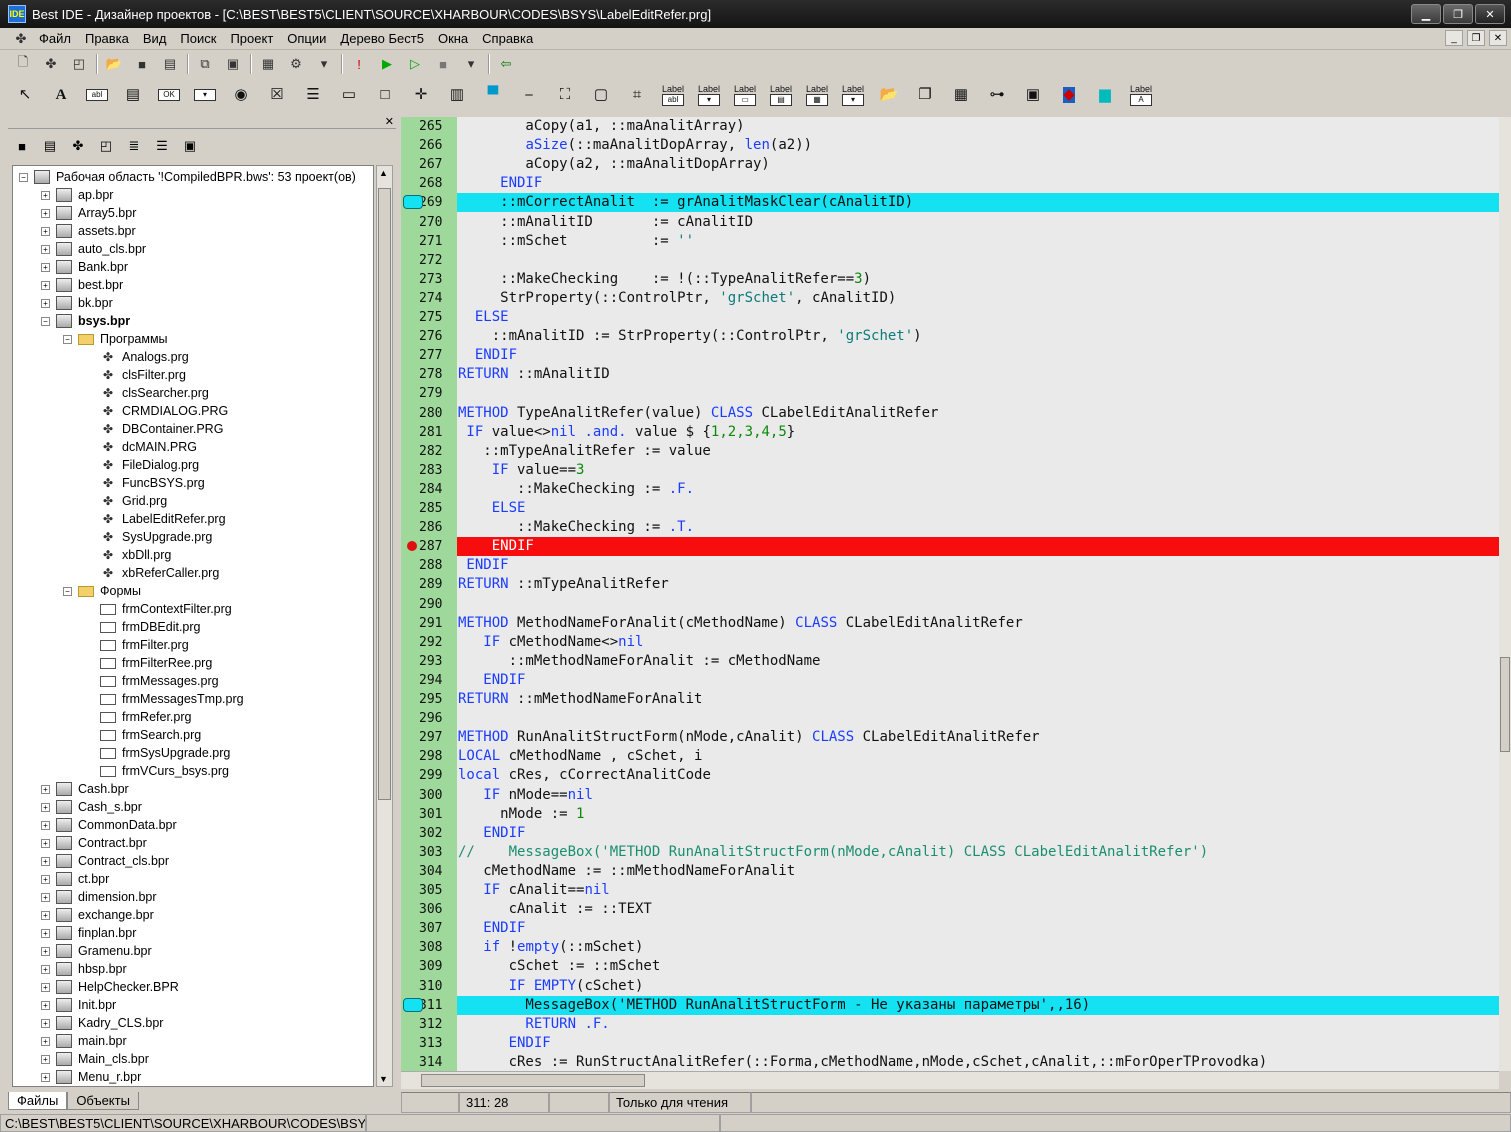 This screenshot has width=1511, height=1132. Describe the element at coordinates (96, 951) in the screenshot. I see `tree-project: + Gramenu.bpr` at that location.